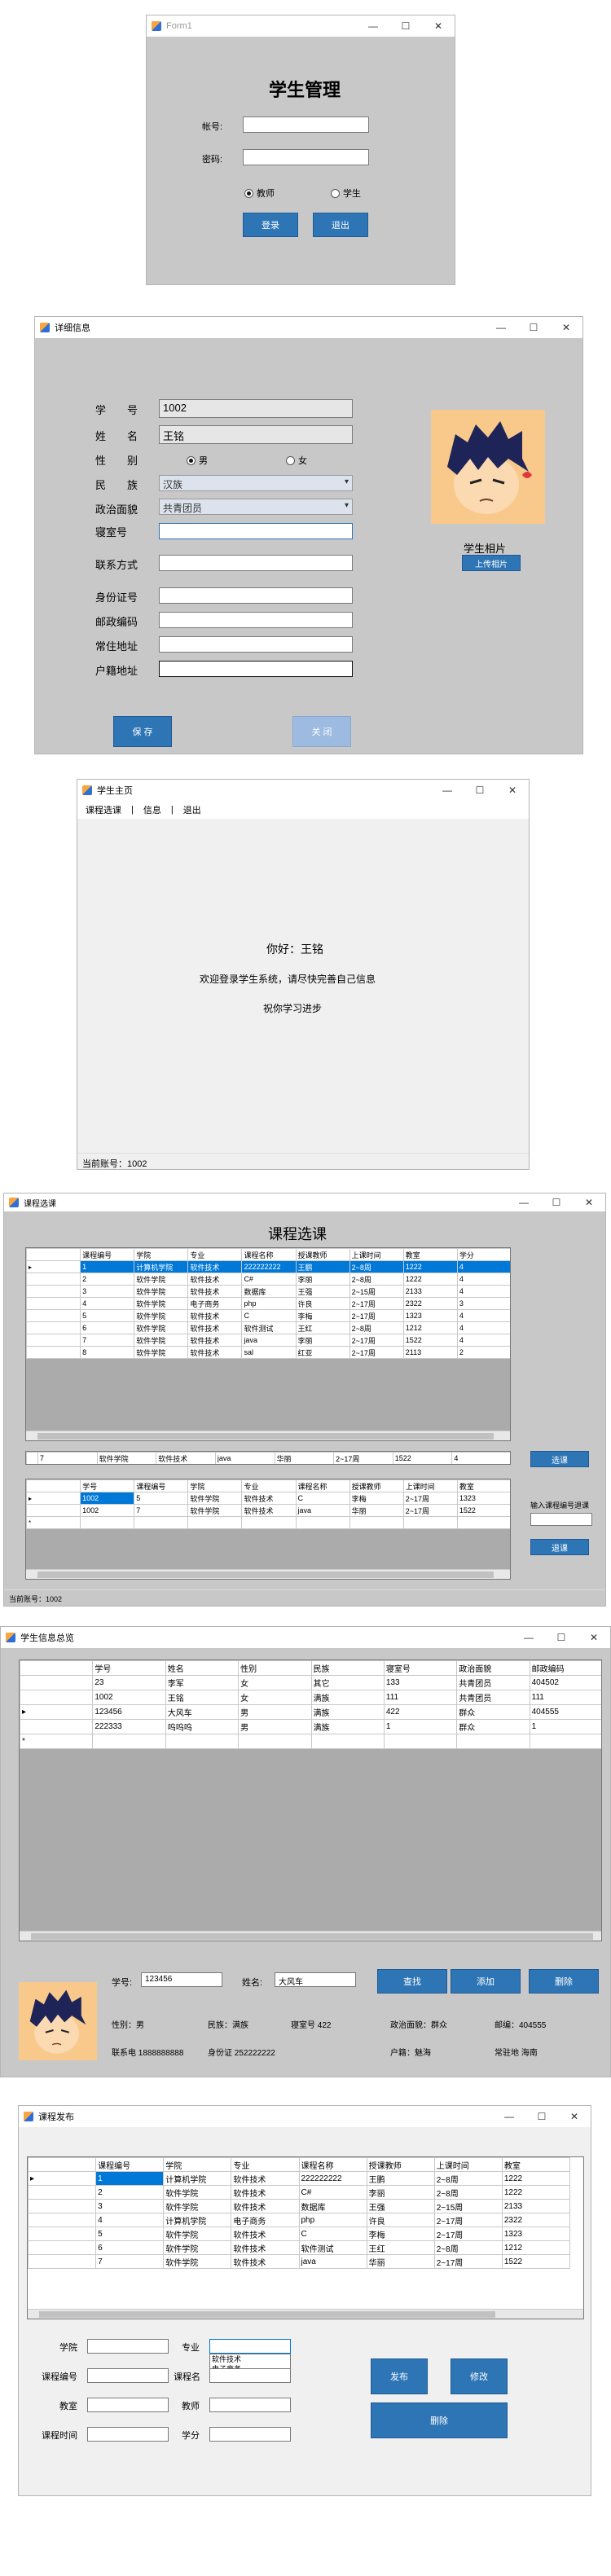  Describe the element at coordinates (103, 809) in the screenshot. I see `menu-course-select: 课程选课` at that location.